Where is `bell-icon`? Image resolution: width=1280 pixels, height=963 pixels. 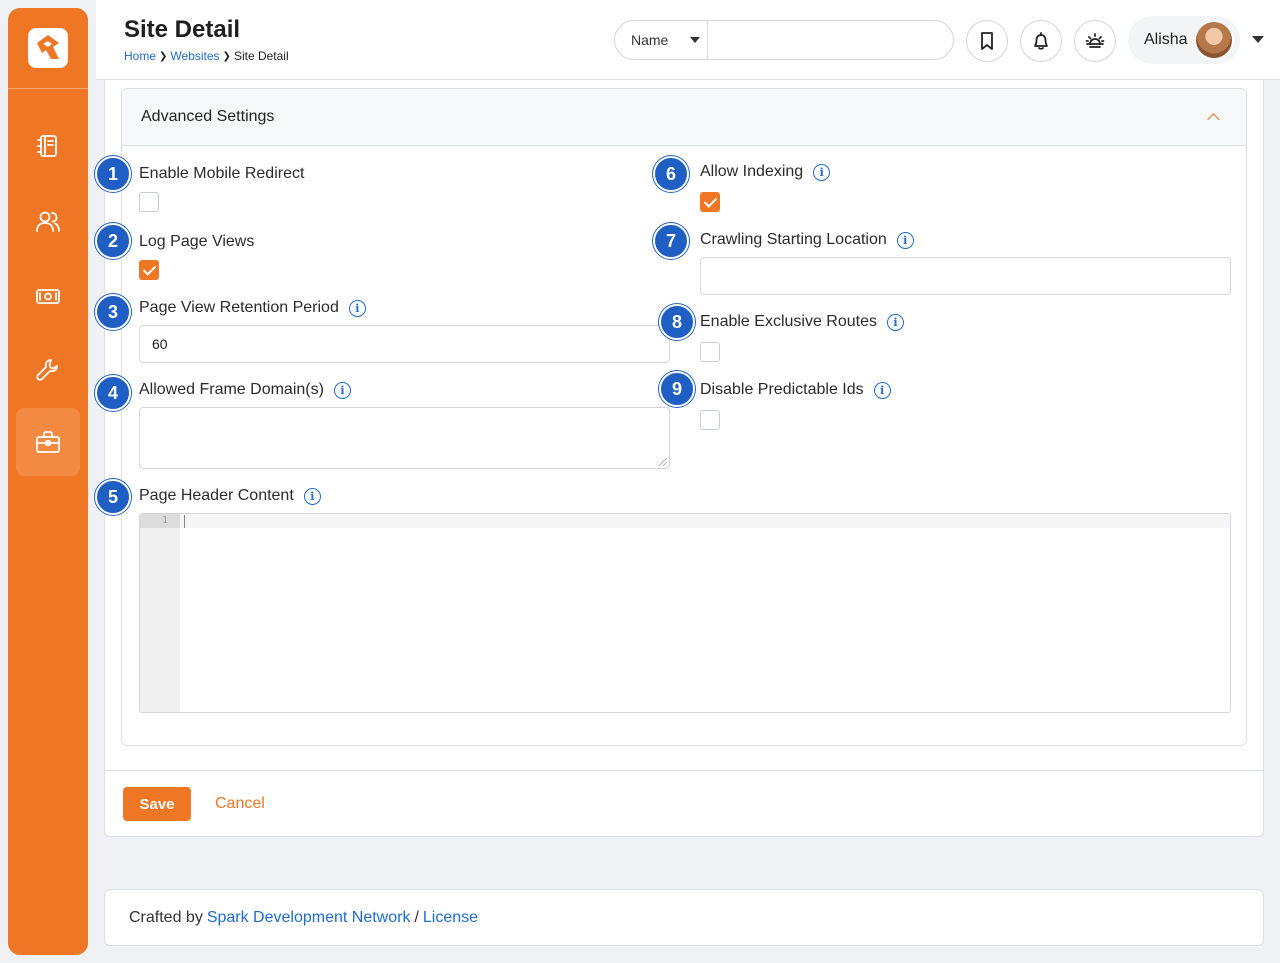 bell-icon is located at coordinates (1041, 41).